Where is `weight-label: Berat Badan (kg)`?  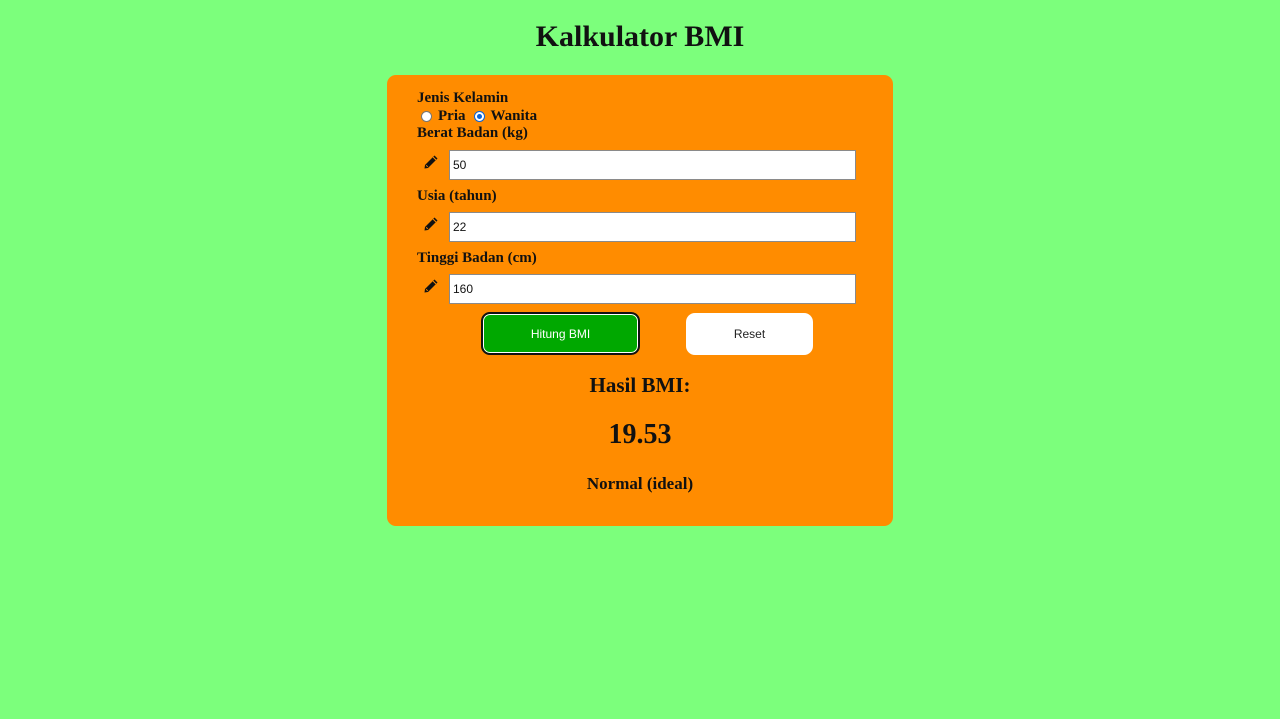
weight-label: Berat Badan (kg) is located at coordinates (472, 133).